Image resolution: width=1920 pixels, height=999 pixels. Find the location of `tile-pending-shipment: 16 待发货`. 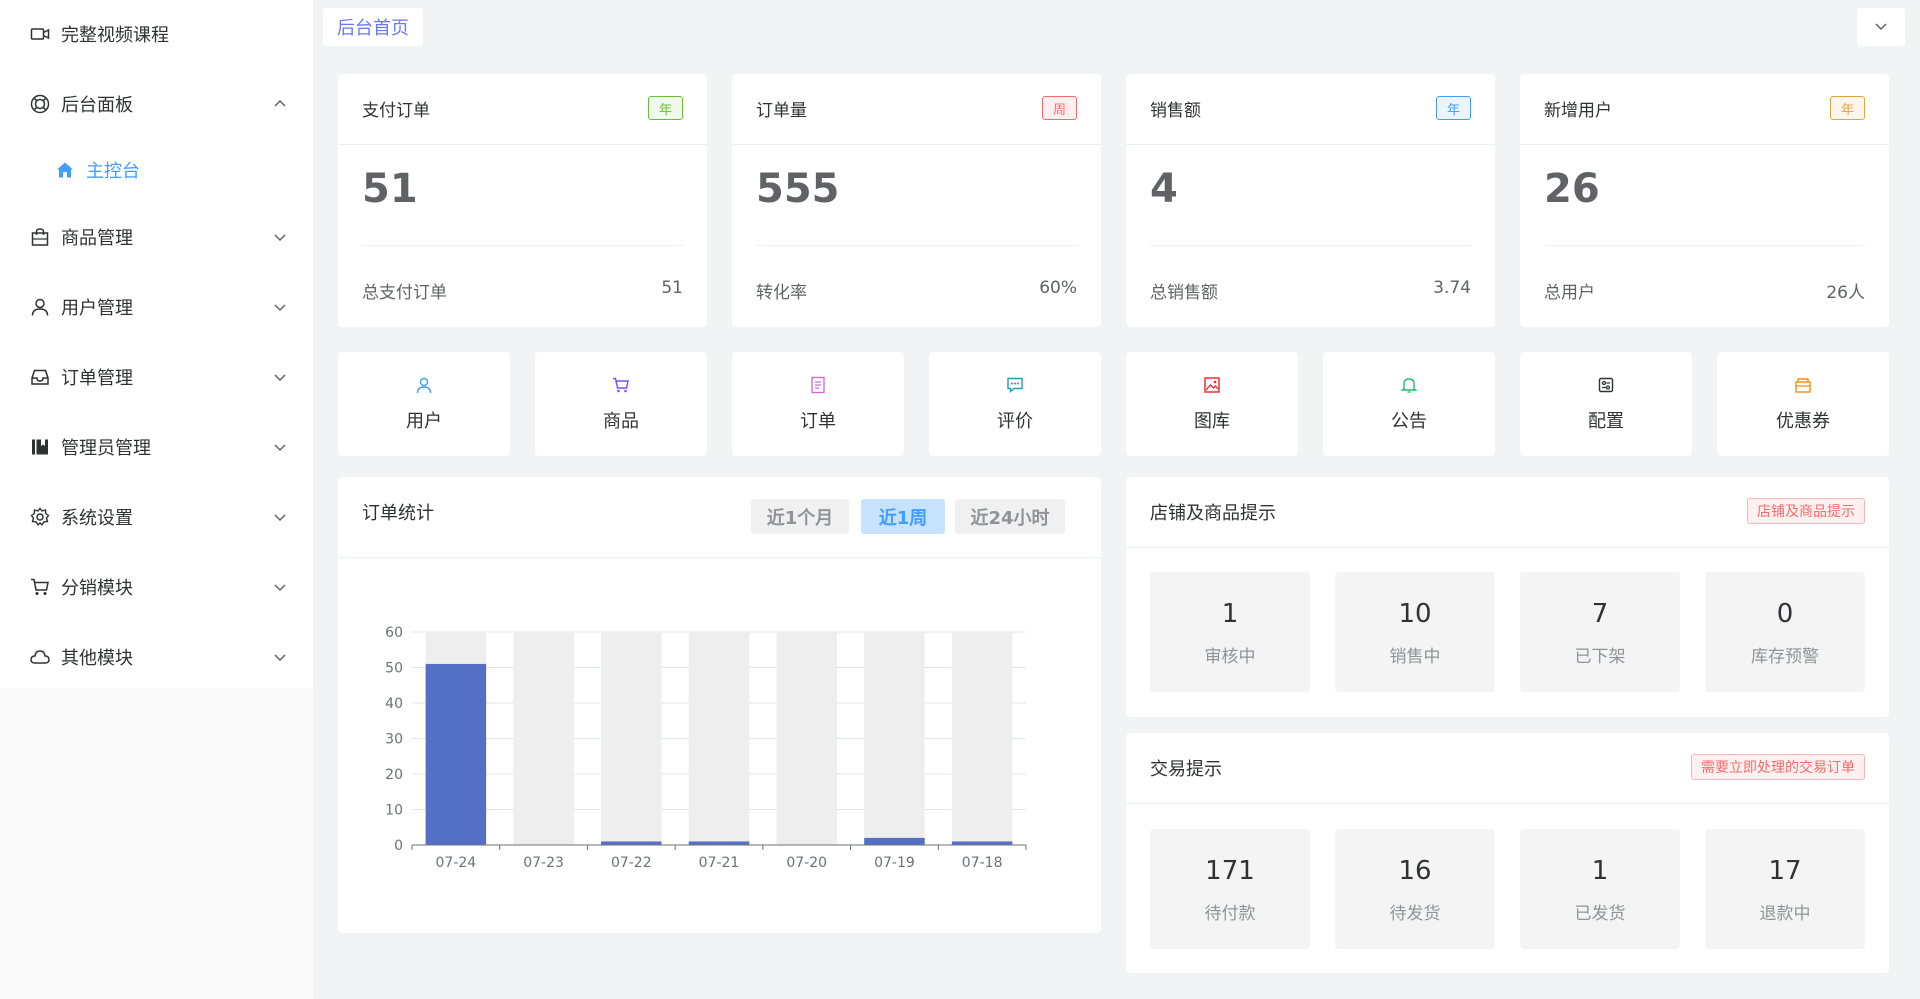

tile-pending-shipment: 16 待发货 is located at coordinates (1415, 889).